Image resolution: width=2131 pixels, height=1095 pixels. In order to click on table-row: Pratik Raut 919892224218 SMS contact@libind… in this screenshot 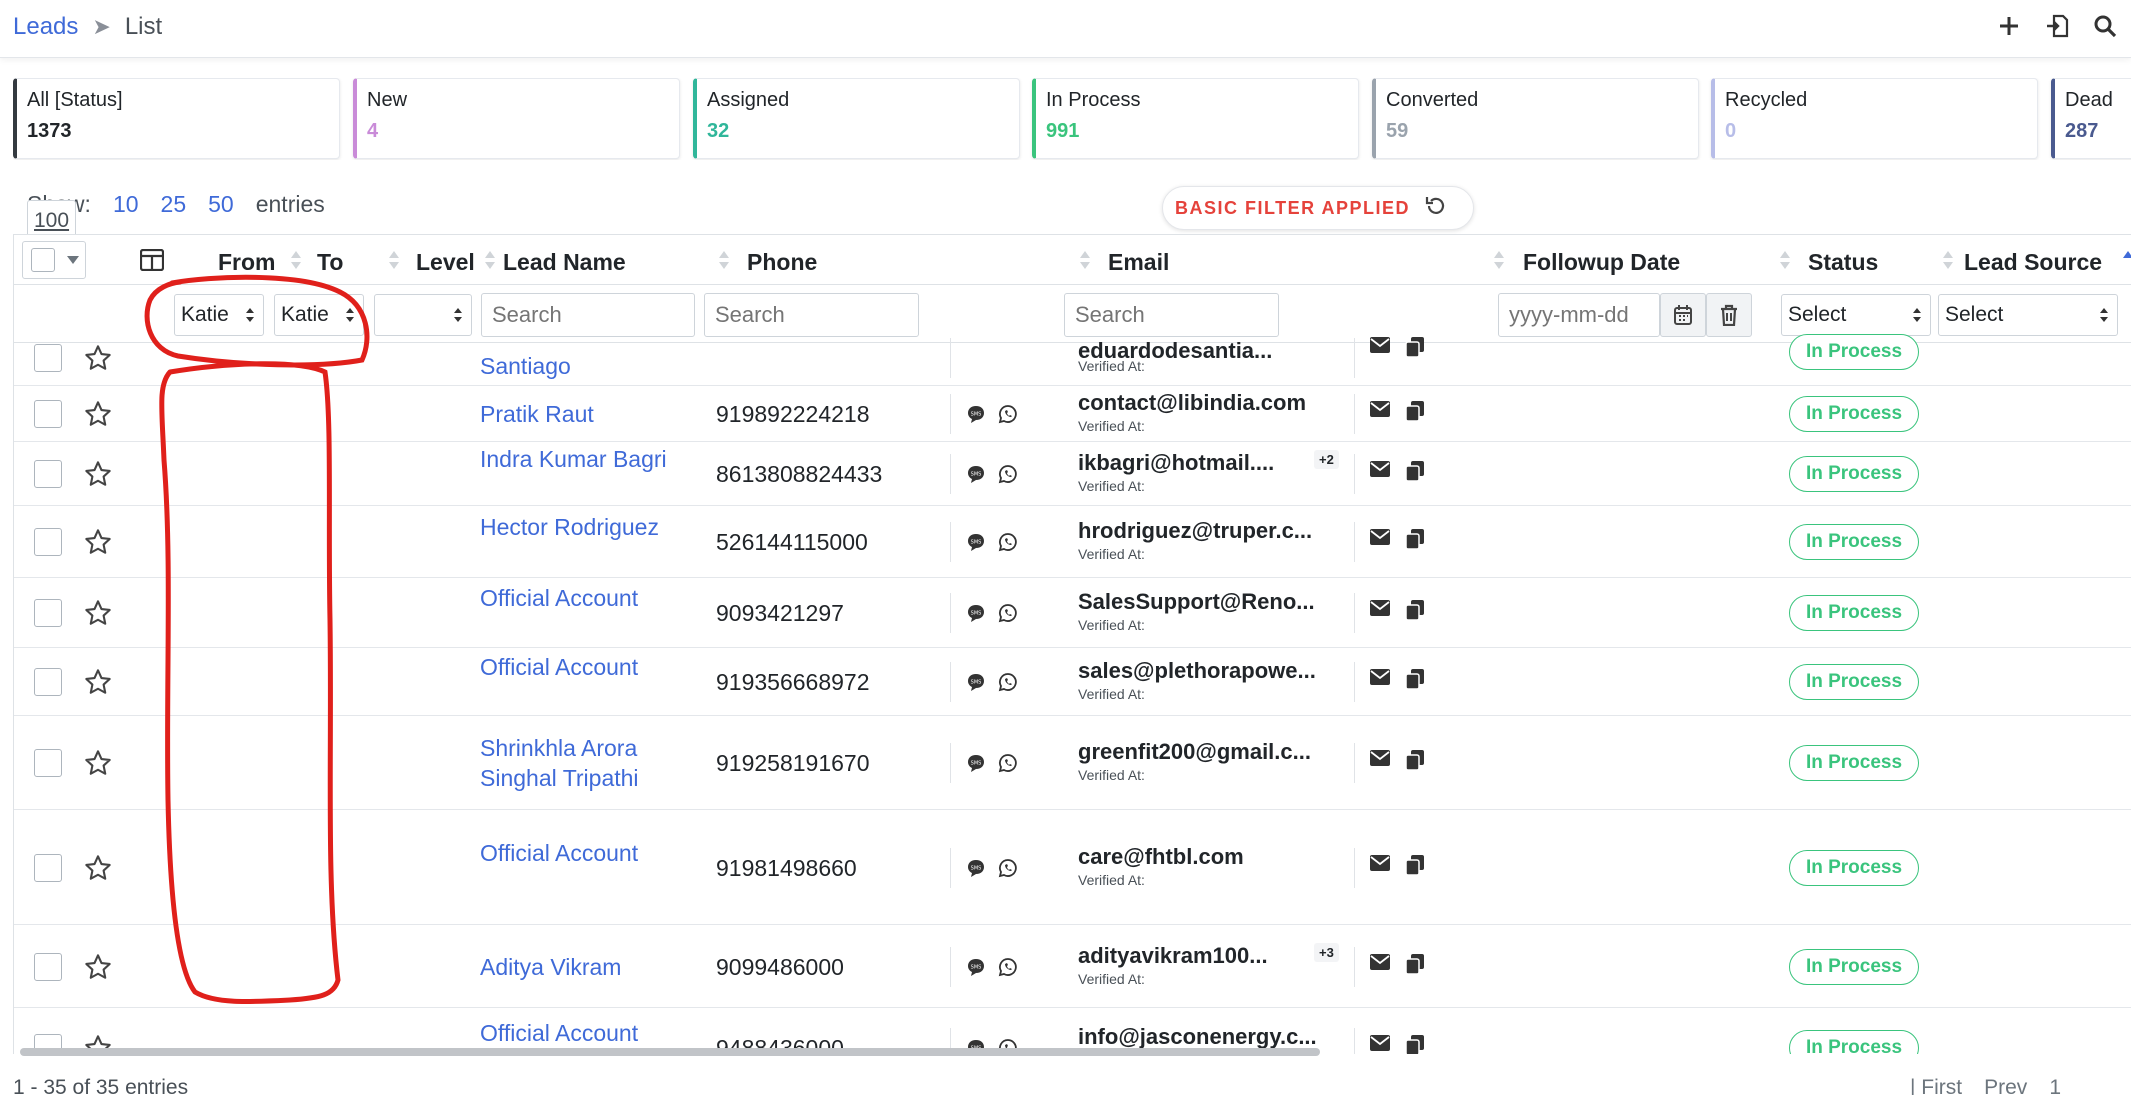, I will do `click(1072, 414)`.